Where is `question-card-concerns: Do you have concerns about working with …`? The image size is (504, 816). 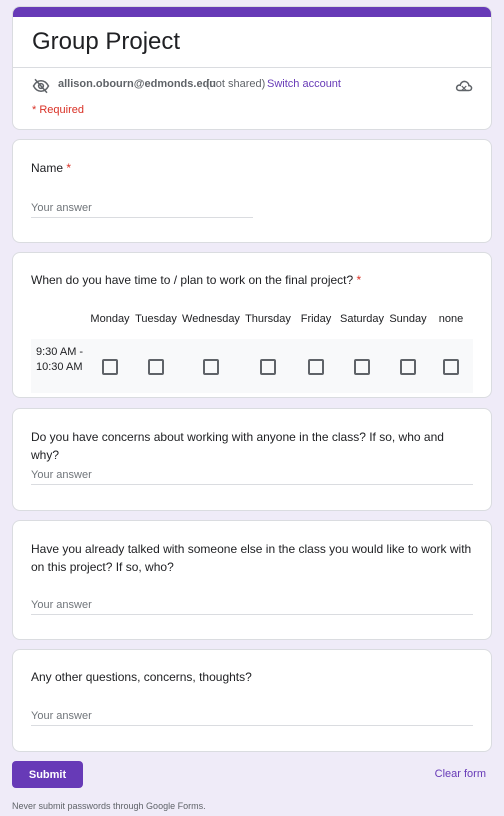
question-card-concerns: Do you have concerns about working with … is located at coordinates (252, 459).